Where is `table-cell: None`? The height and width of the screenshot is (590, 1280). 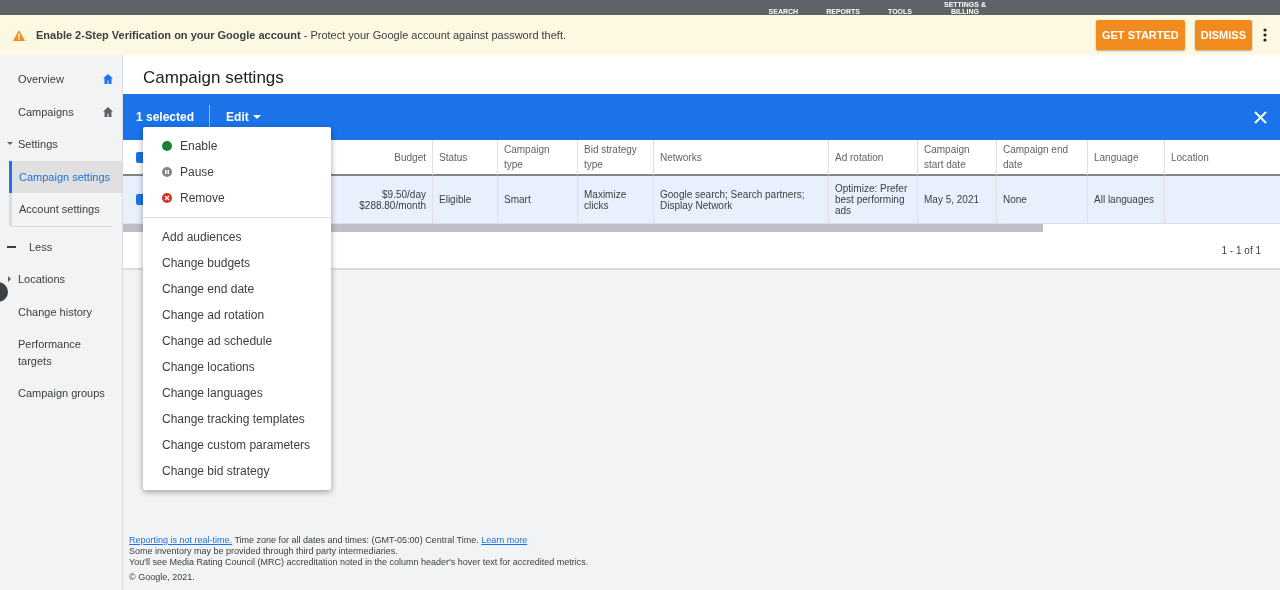
table-cell: None is located at coordinates (1015, 199).